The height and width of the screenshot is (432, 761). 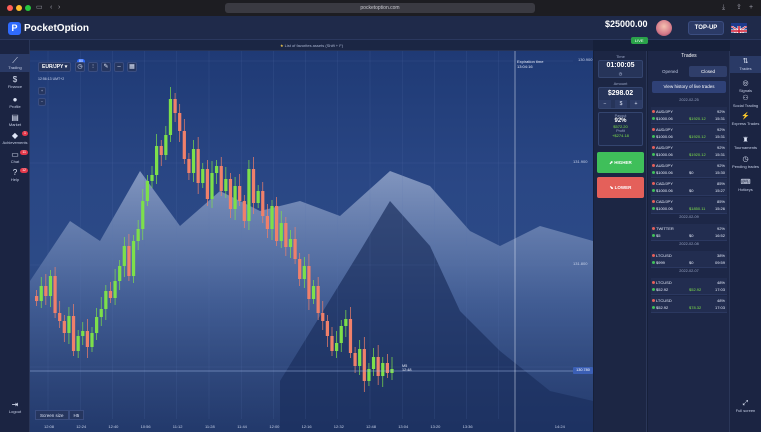 I want to click on amount-input: $298.02 − $ +, so click(x=620, y=98).